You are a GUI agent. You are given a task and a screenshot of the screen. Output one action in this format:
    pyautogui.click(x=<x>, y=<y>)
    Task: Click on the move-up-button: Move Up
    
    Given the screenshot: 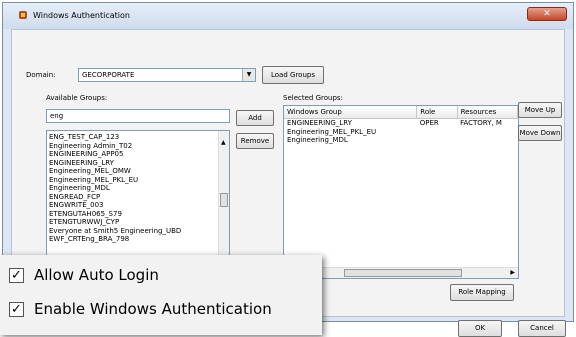 What is the action you would take?
    pyautogui.click(x=540, y=110)
    